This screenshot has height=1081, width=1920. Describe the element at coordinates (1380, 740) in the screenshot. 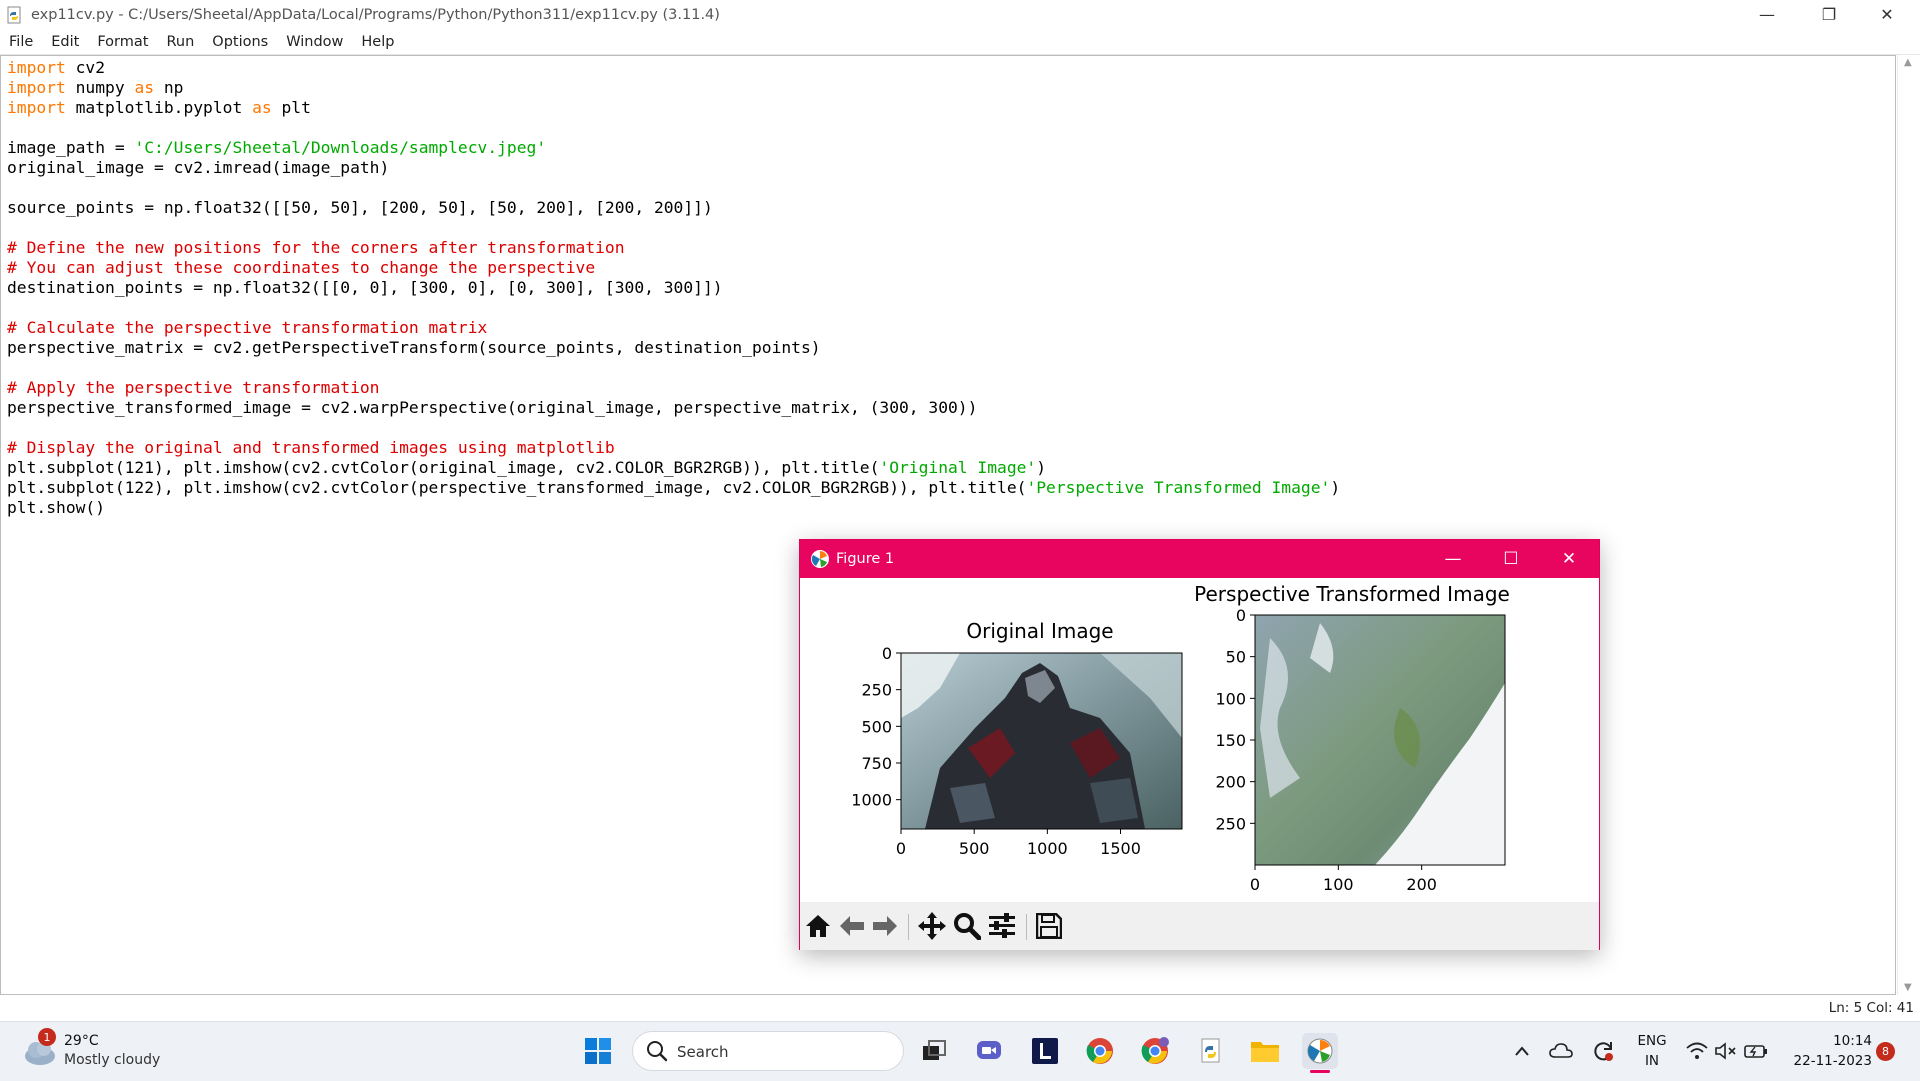

I see `plot2-image` at that location.